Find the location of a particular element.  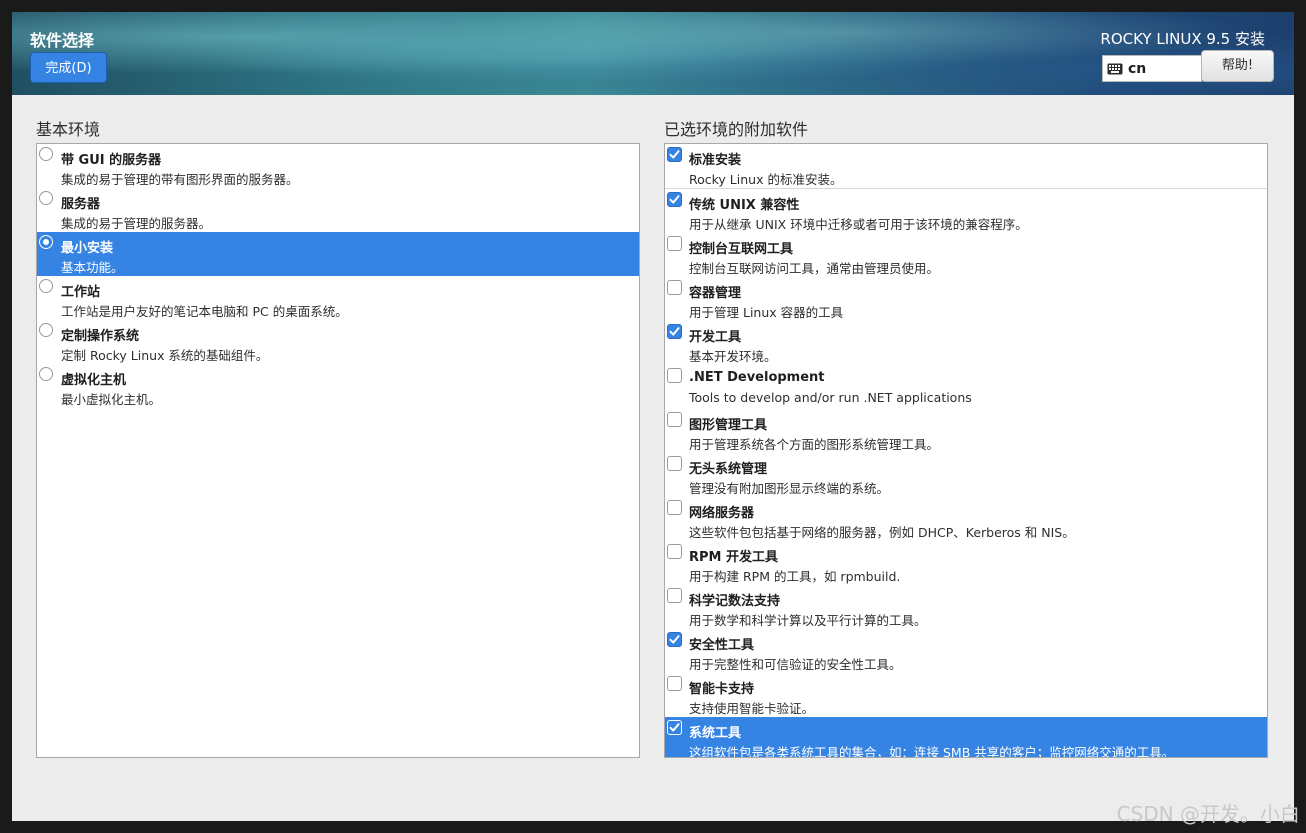

addon-option: 科学记数法支持用于数学和科学计算以及平行计算的工具。 is located at coordinates (966, 607).